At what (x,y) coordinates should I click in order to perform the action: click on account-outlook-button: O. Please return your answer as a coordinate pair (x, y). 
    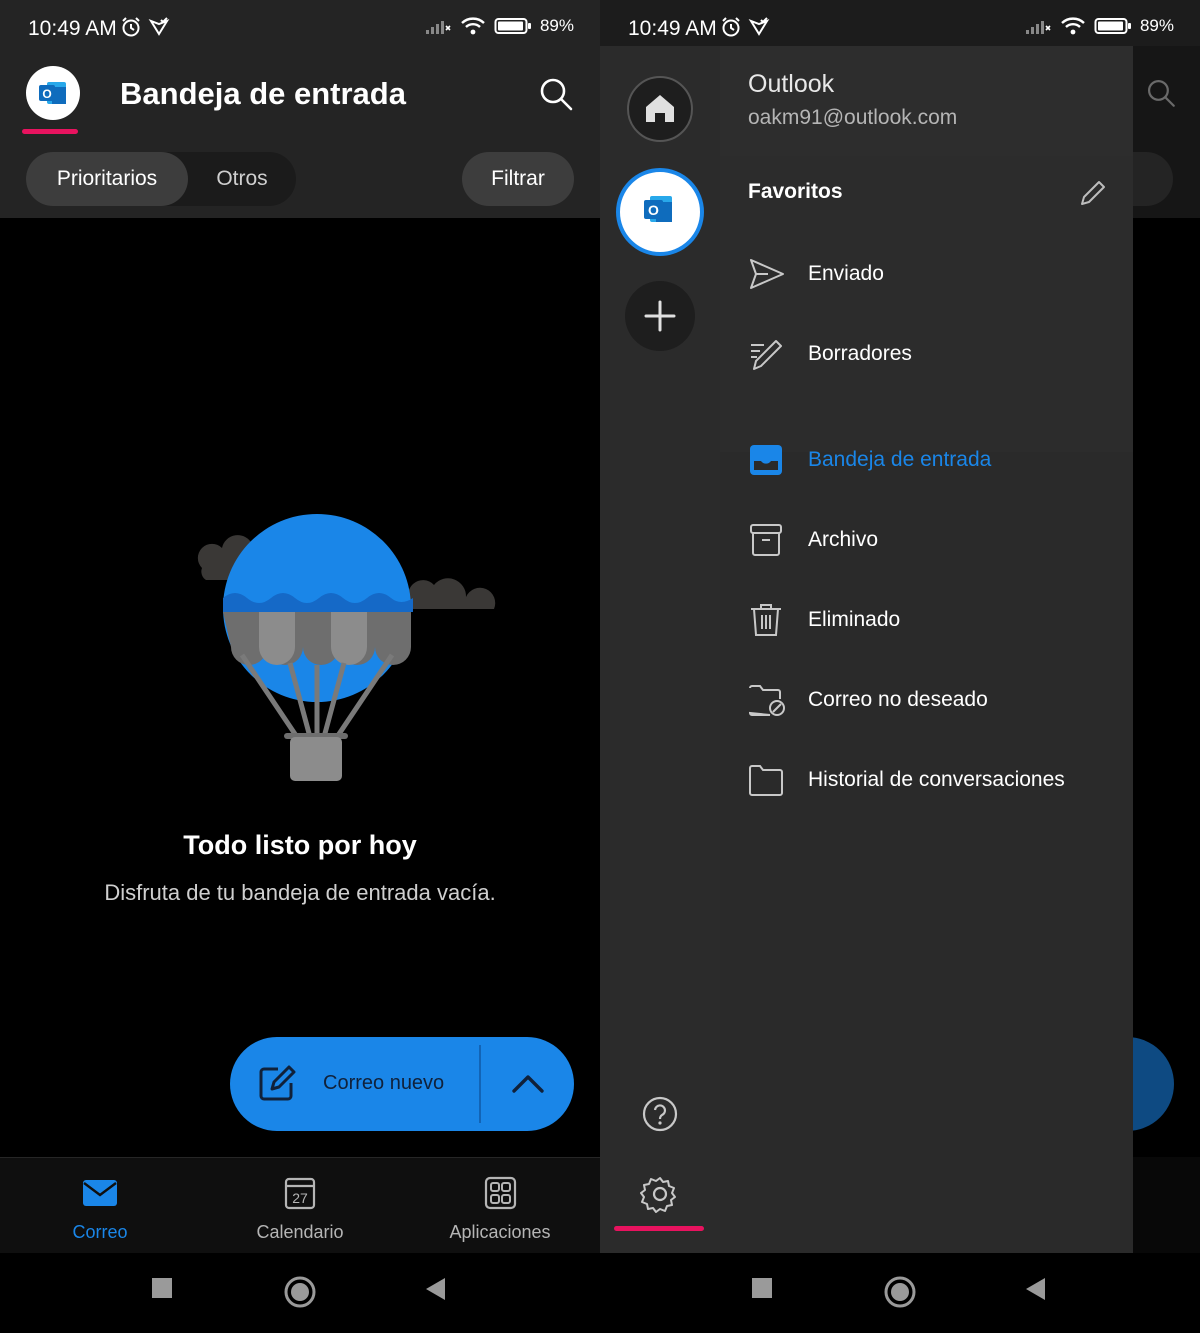
    Looking at the image, I should click on (660, 212).